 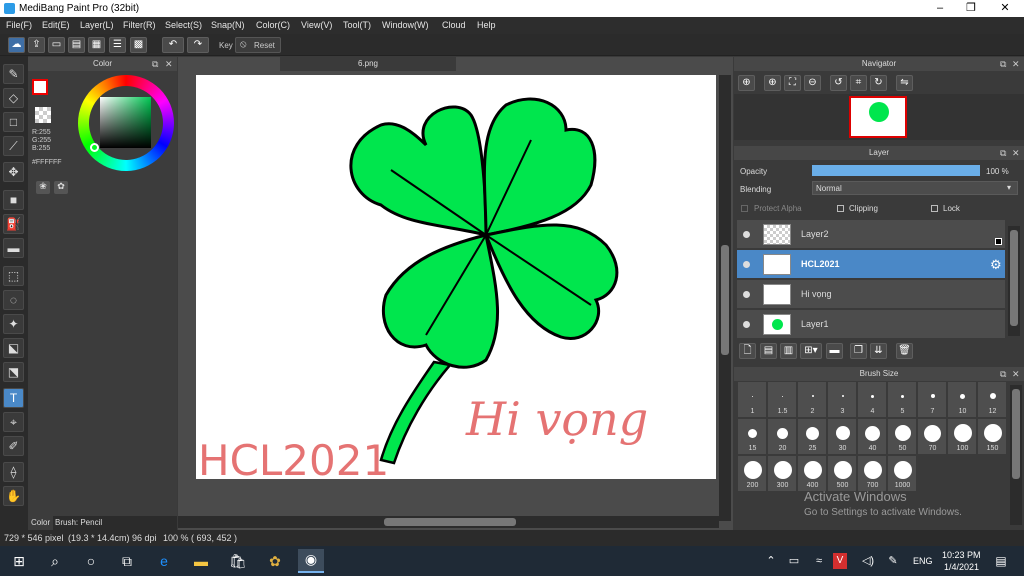 What do you see at coordinates (1014, 278) in the screenshot?
I see `layer-scroll-thumb` at bounding box center [1014, 278].